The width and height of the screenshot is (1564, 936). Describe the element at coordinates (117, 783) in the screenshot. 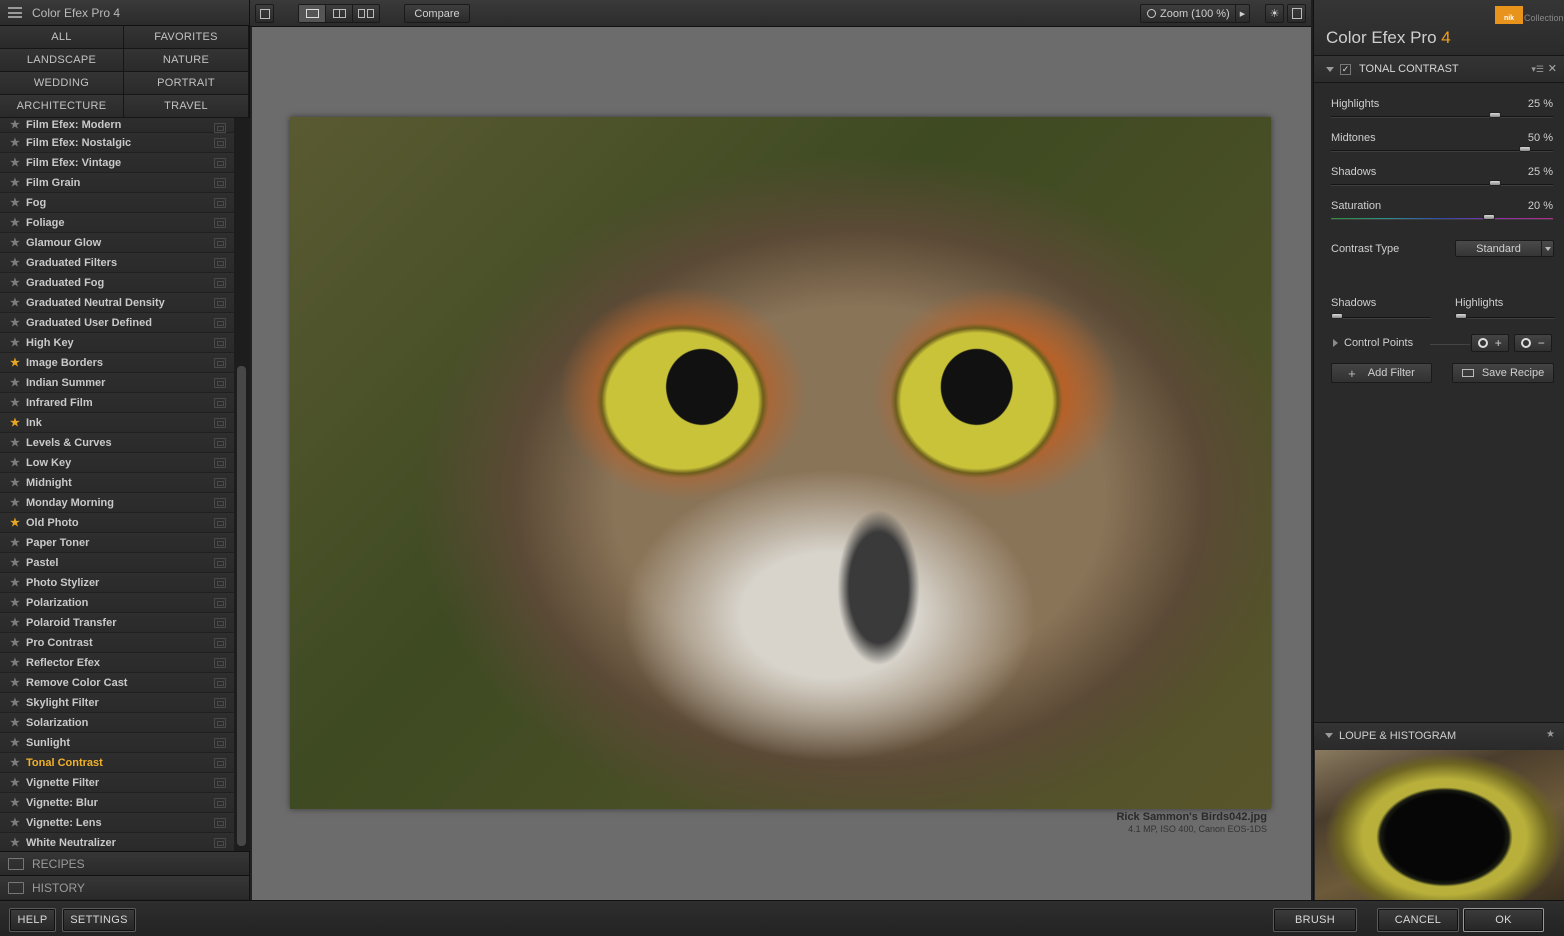

I see `filter-item: ★ Vignette Filter` at that location.